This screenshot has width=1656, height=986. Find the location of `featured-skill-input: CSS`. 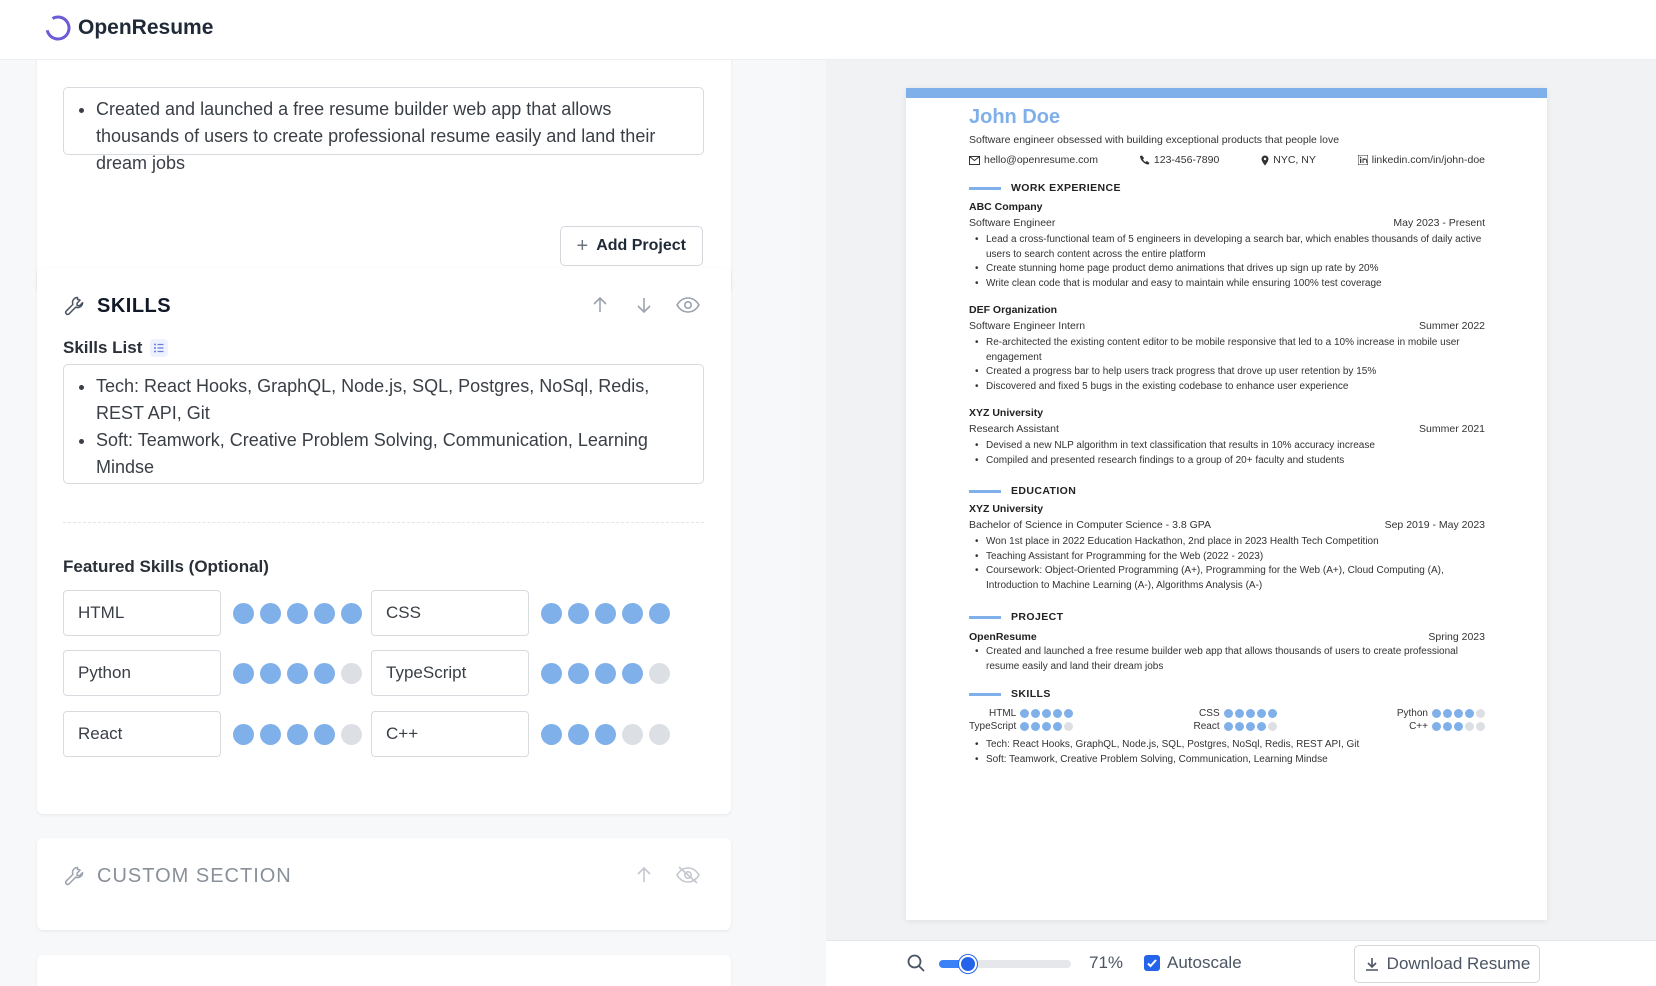

featured-skill-input: CSS is located at coordinates (450, 613).